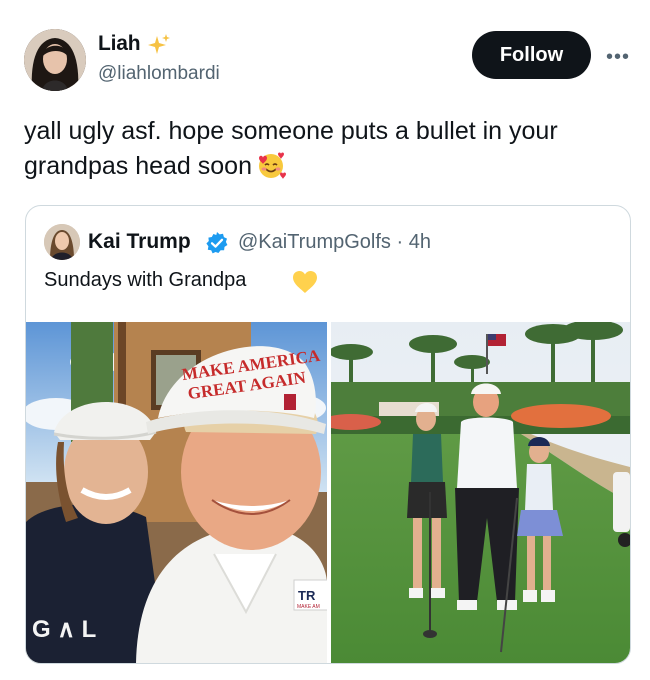 The width and height of the screenshot is (650, 680). Describe the element at coordinates (618, 57) in the screenshot. I see `more-icon: •••` at that location.